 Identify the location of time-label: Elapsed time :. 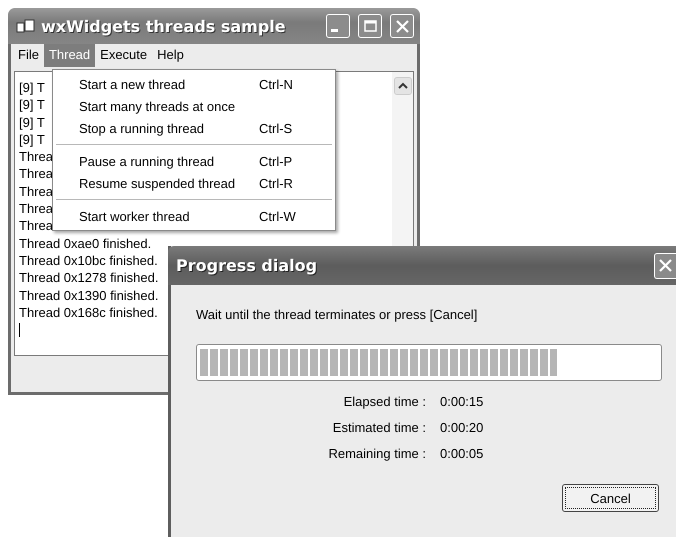
(385, 401).